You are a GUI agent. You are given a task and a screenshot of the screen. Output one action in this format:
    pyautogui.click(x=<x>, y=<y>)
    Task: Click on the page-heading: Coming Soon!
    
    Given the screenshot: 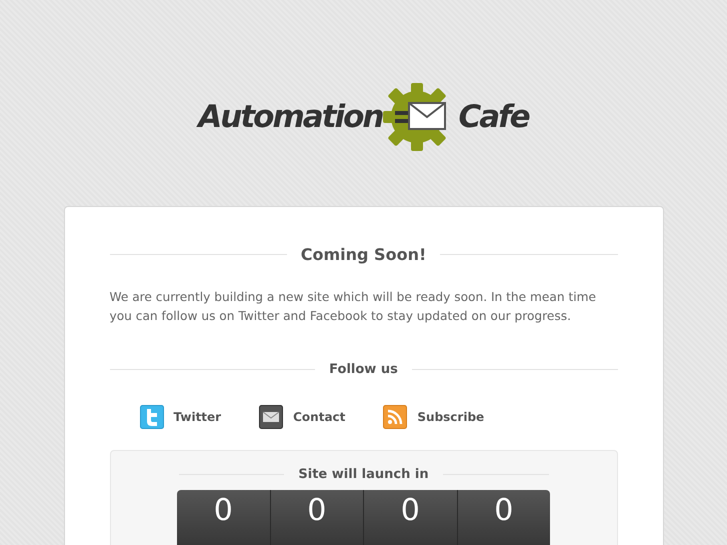 What is the action you would take?
    pyautogui.click(x=363, y=254)
    